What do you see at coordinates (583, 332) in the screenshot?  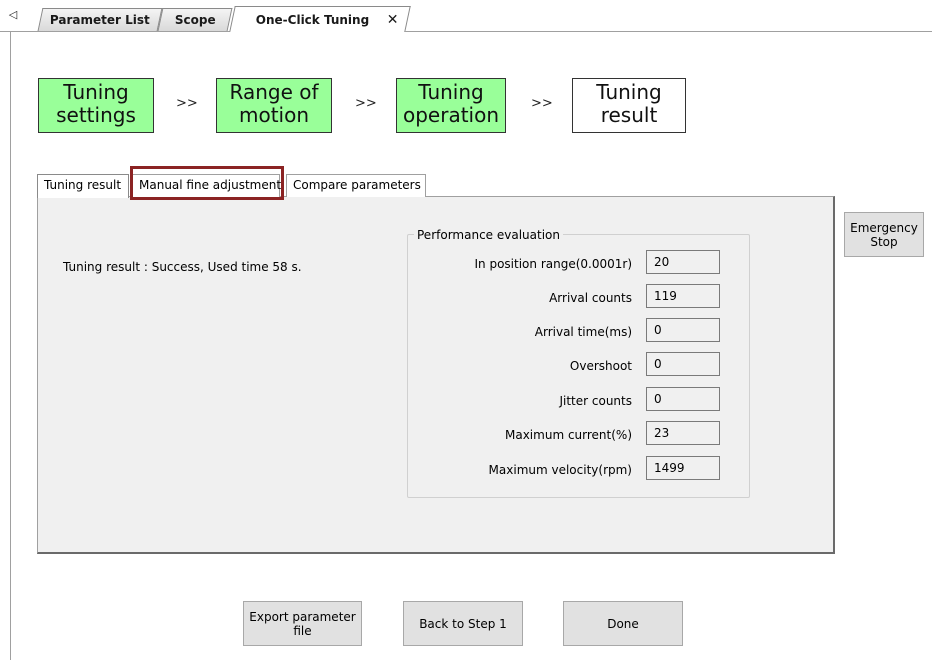 I see `arrival-time-label: Arrival time(ms)` at bounding box center [583, 332].